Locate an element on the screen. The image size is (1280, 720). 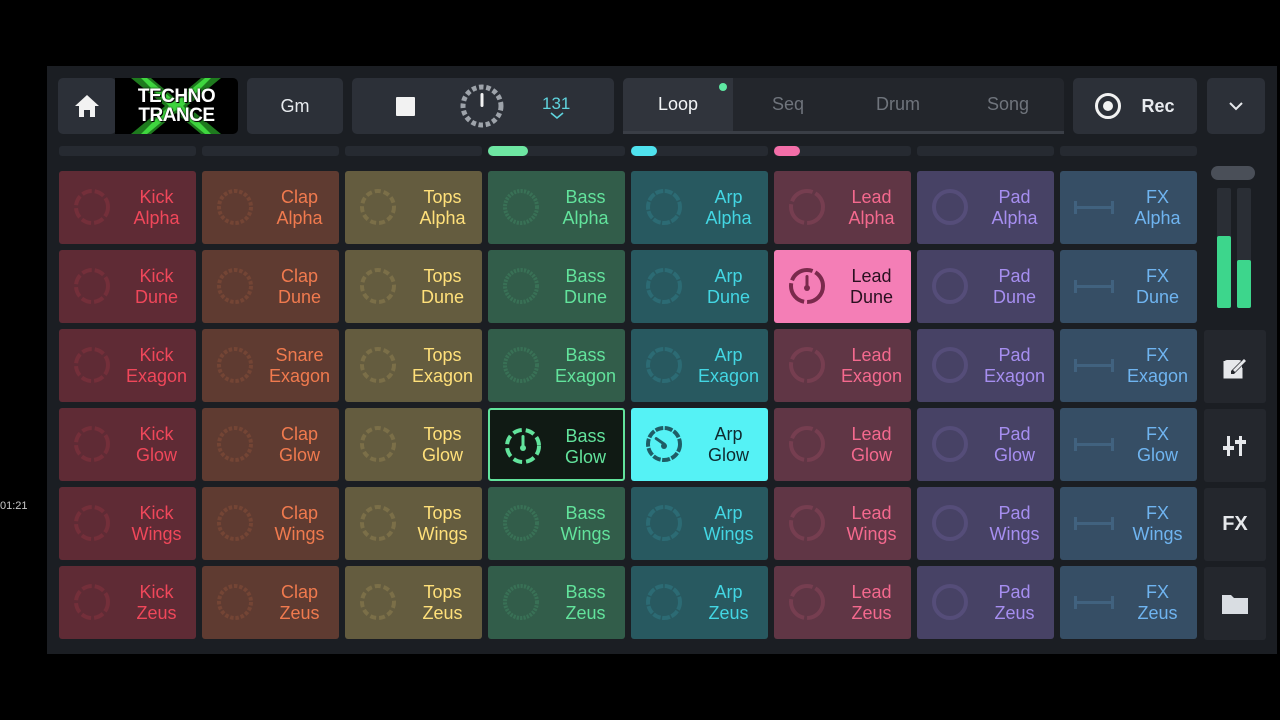
clip-pad-arp: Arp Alpha is located at coordinates (699, 207).